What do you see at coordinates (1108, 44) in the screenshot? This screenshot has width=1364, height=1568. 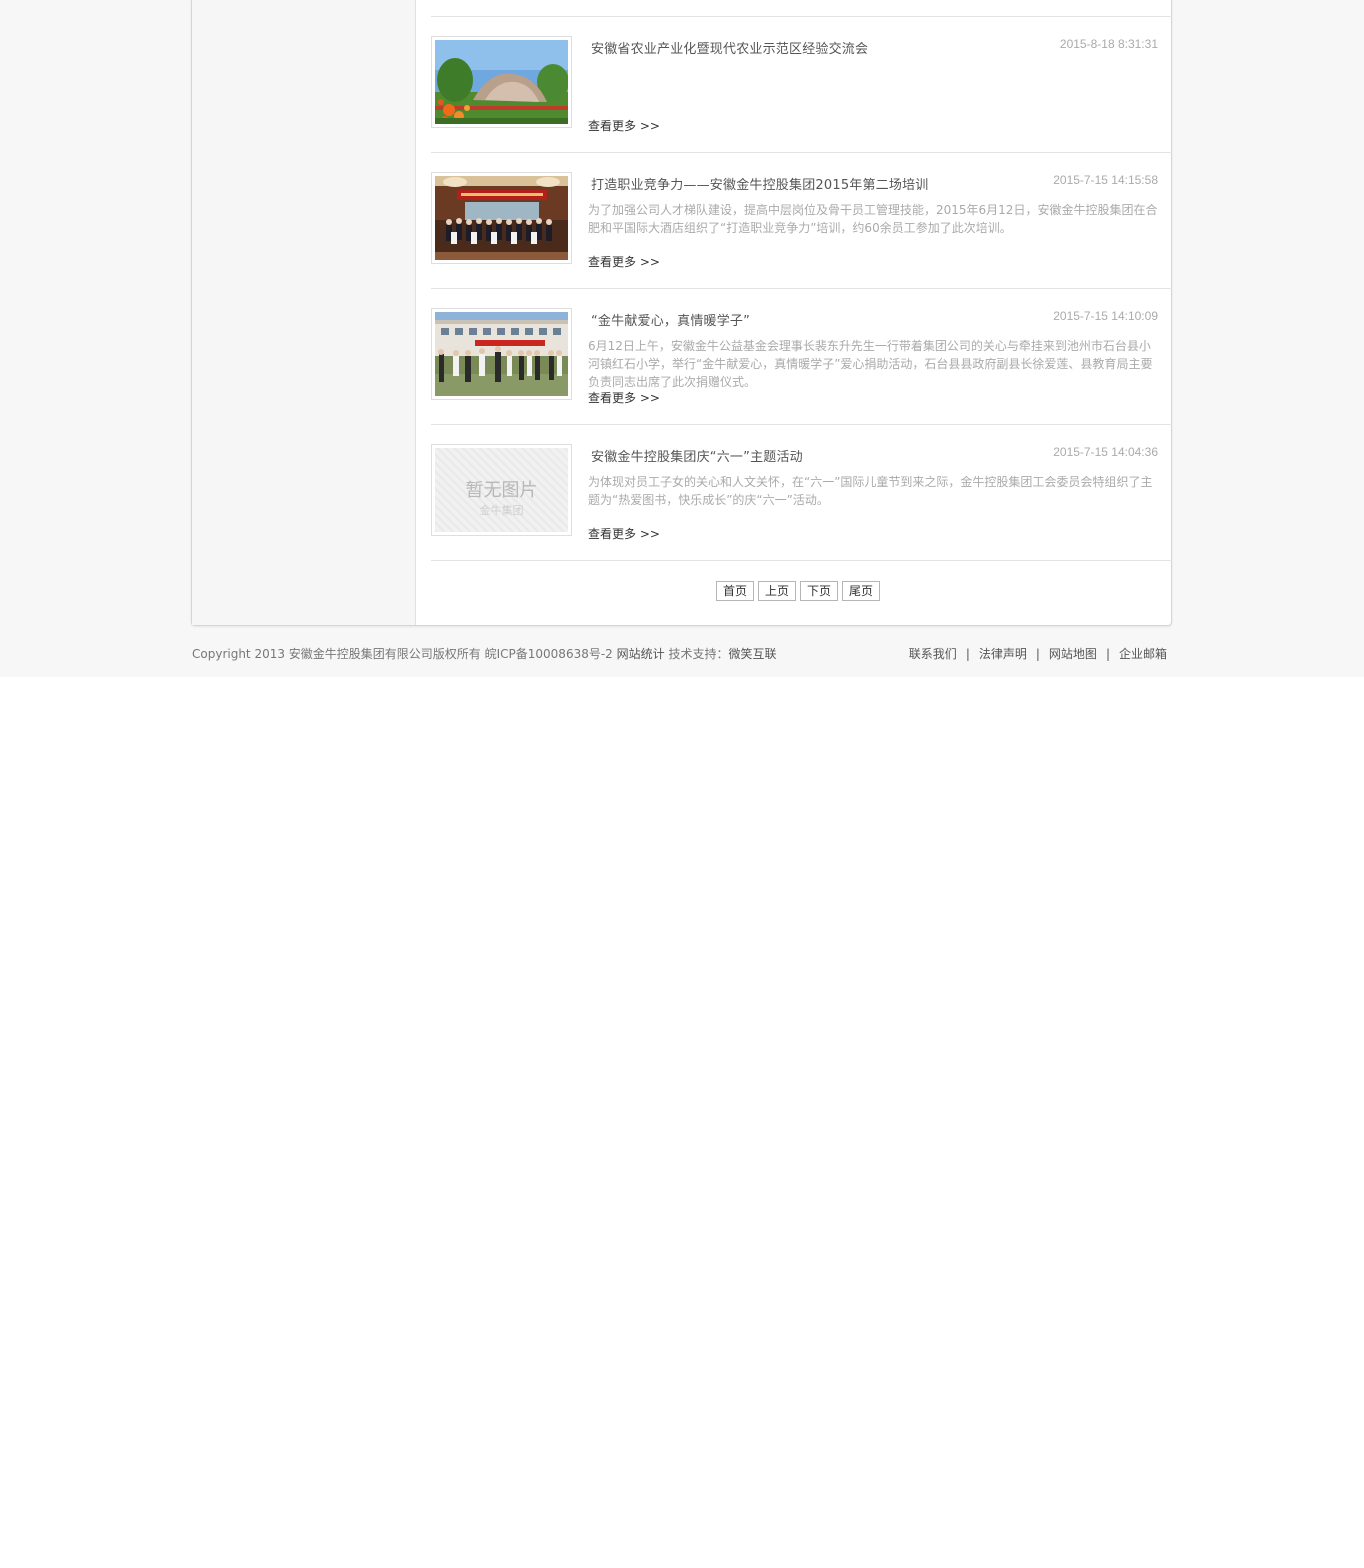 I see `news-date: 2015-8-18 8:31:31` at bounding box center [1108, 44].